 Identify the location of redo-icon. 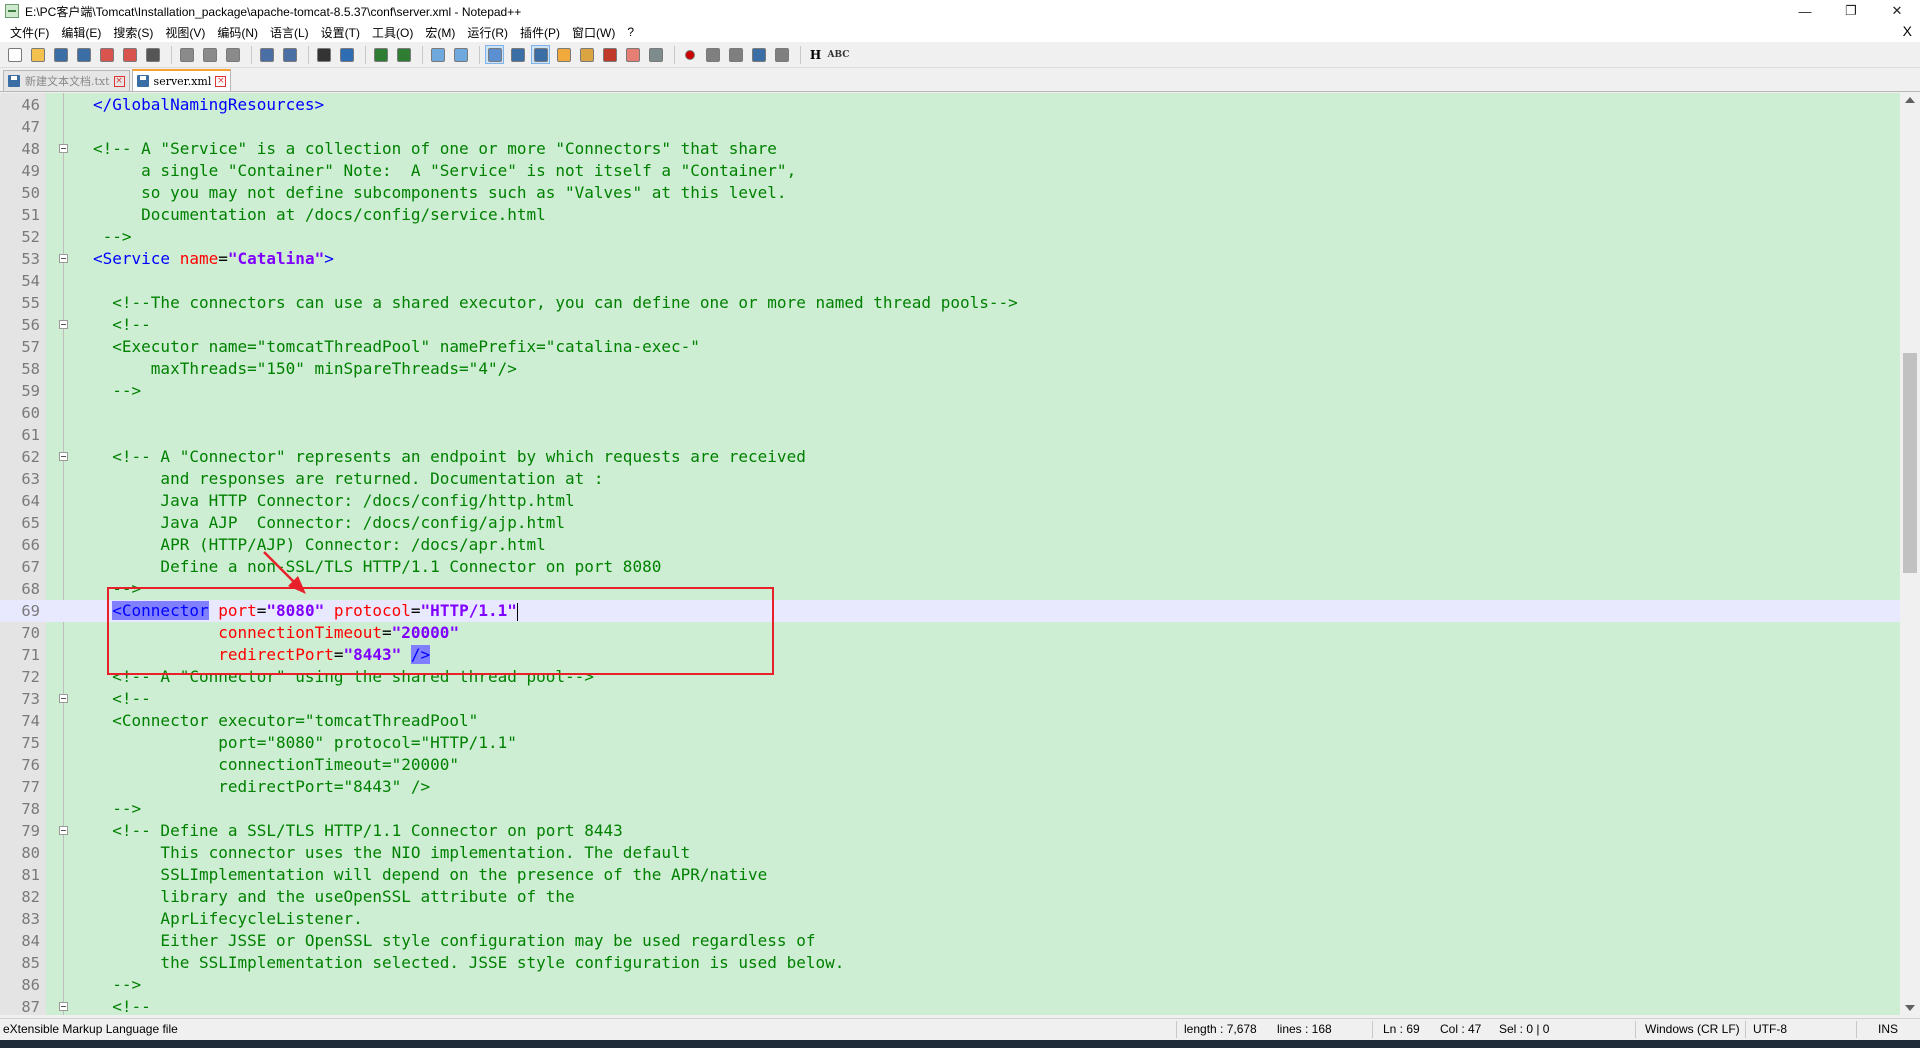
(289, 54).